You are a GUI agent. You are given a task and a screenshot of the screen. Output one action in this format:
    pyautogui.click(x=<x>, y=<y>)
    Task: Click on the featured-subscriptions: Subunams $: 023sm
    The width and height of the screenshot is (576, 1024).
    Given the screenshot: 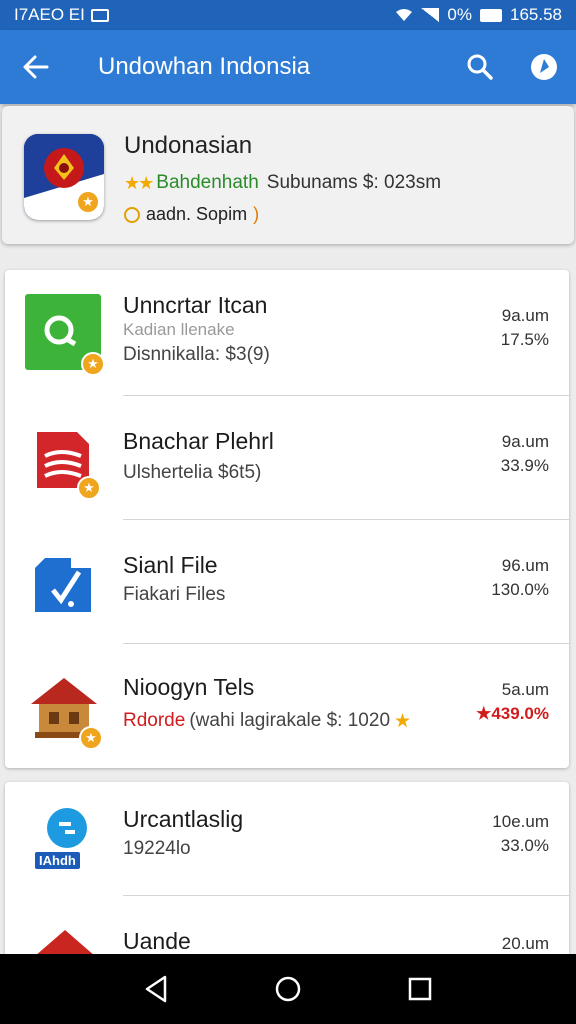 What is the action you would take?
    pyautogui.click(x=354, y=182)
    